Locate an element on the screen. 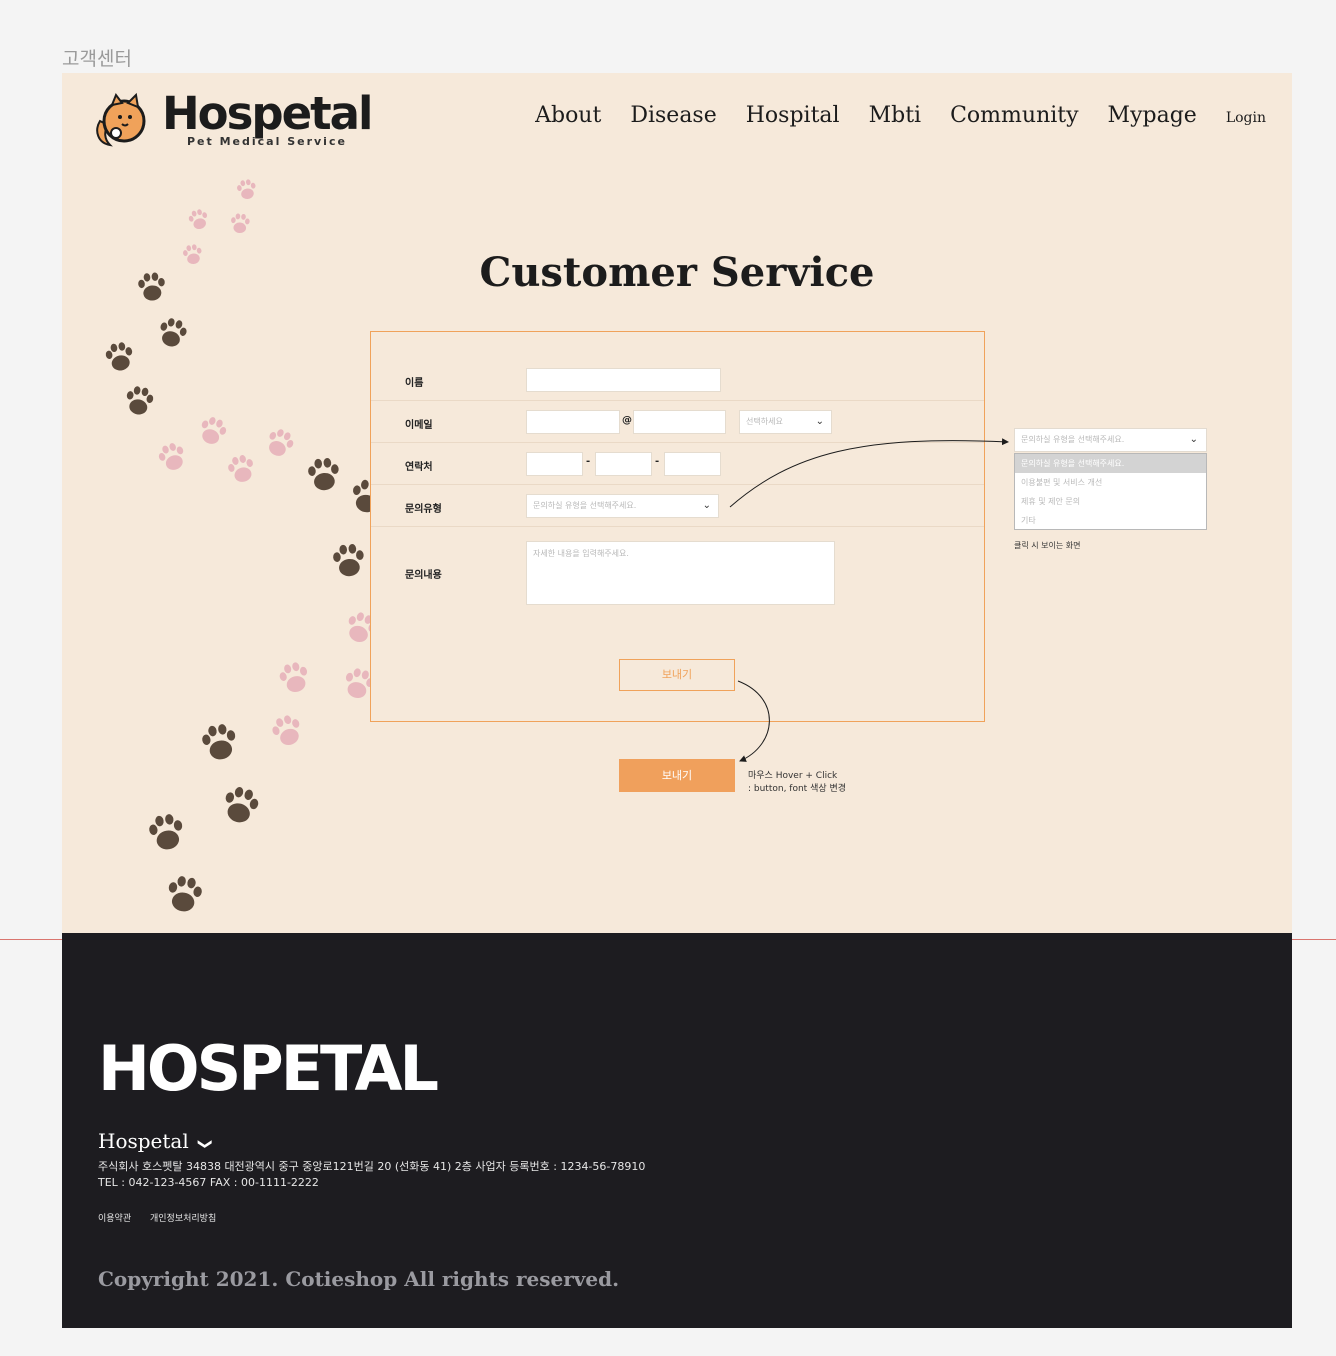  form-row-name: 이름 is located at coordinates (677, 366).